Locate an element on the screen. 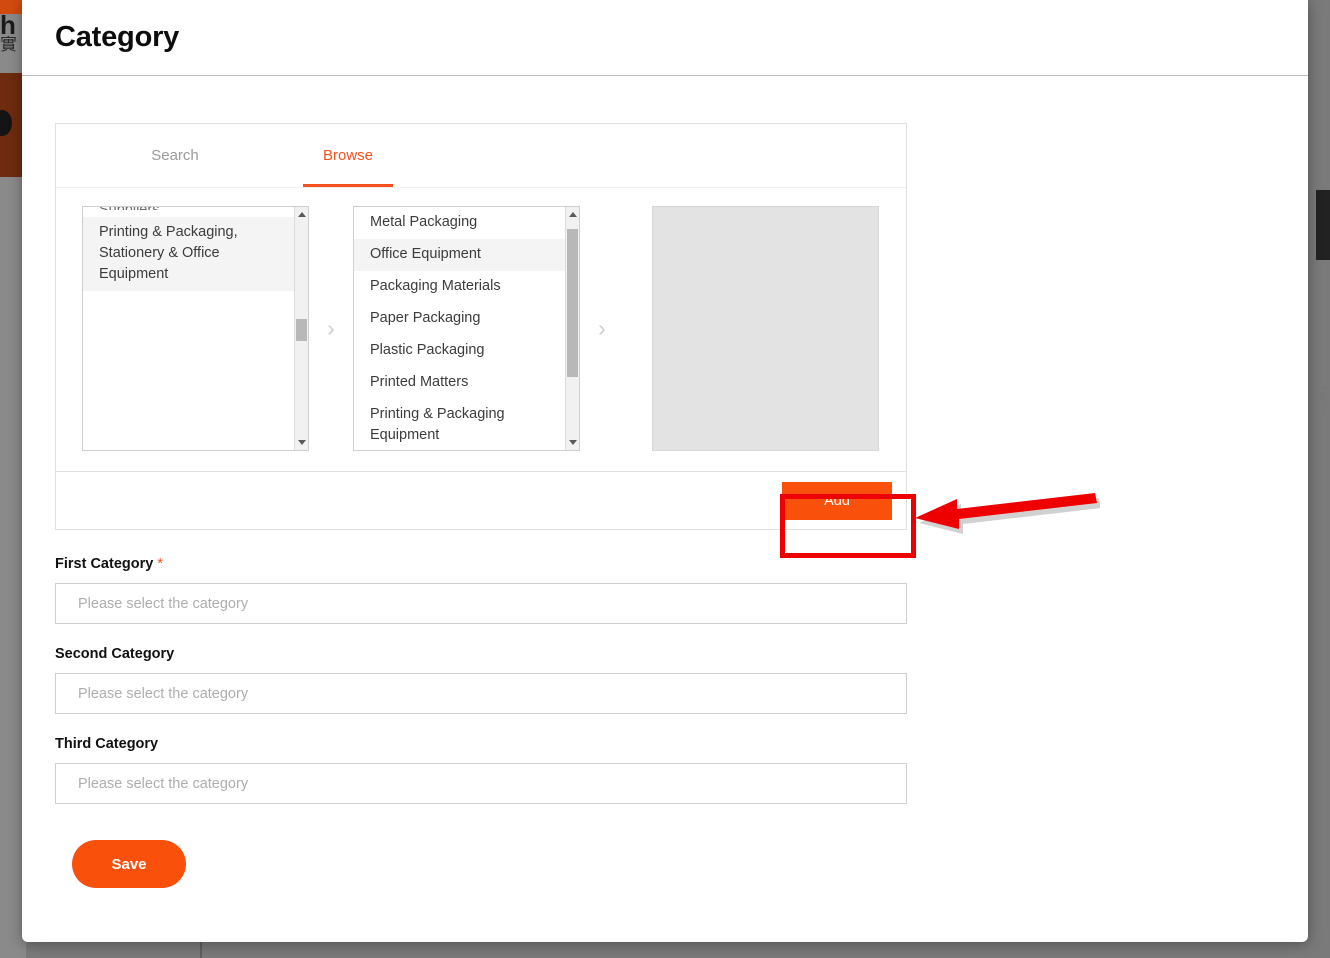 The height and width of the screenshot is (958, 1330). required-marker: * is located at coordinates (160, 564).